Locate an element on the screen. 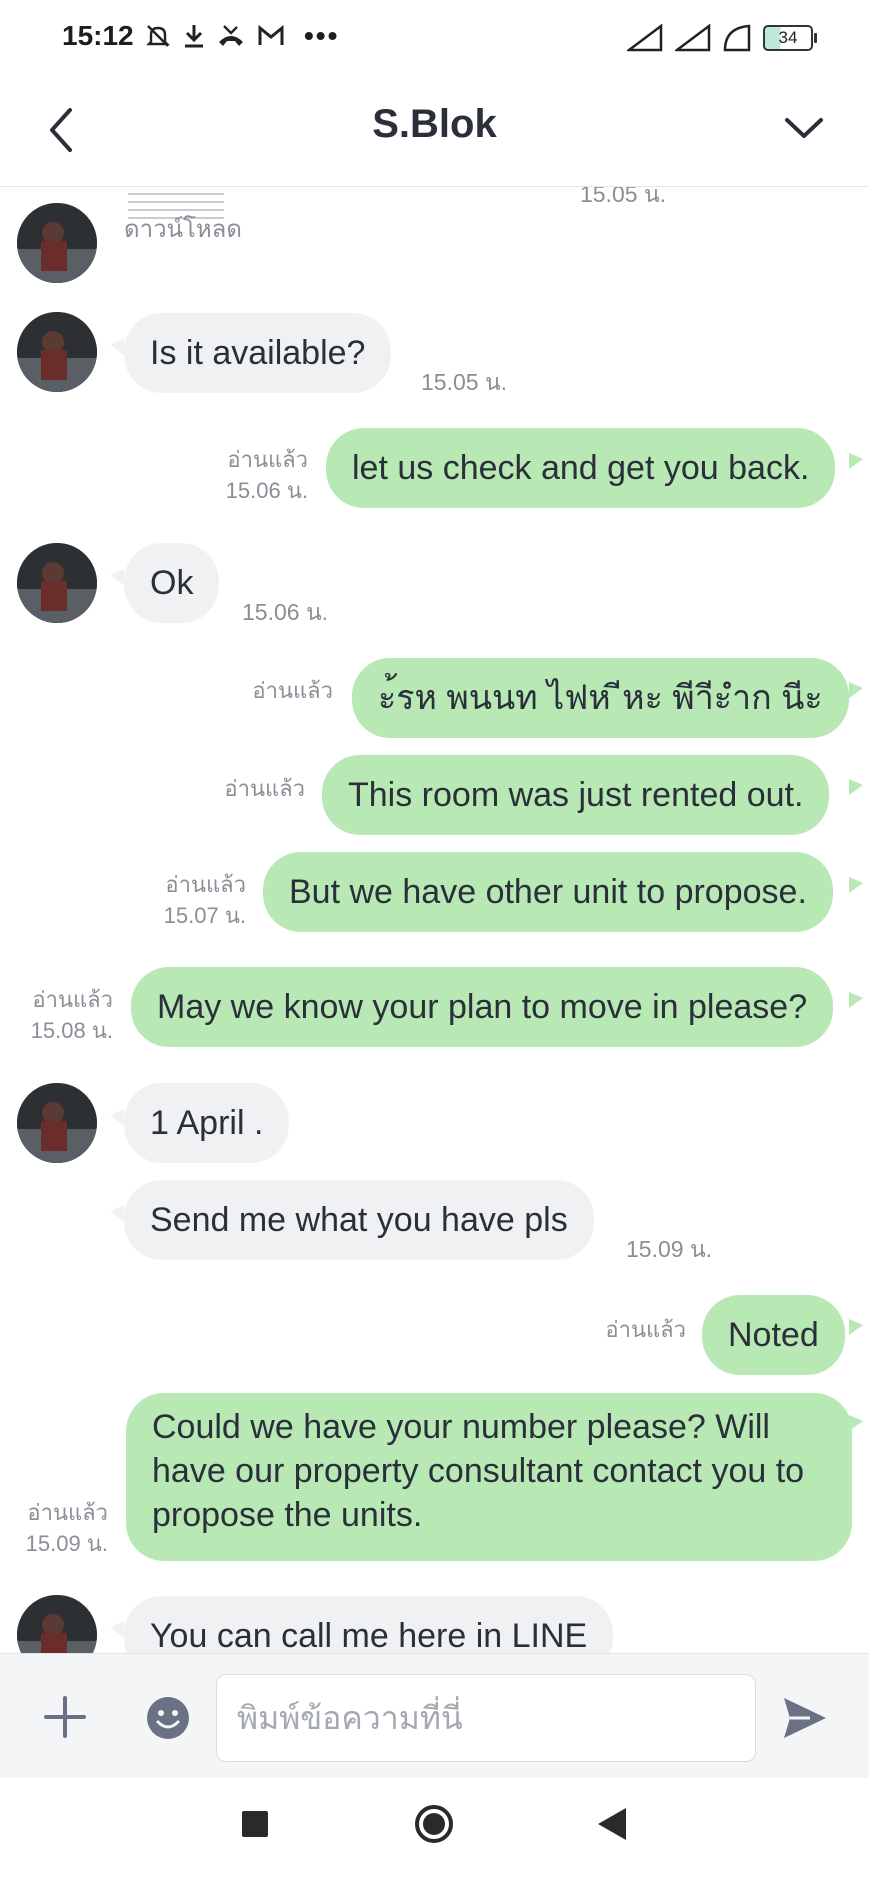  outgoing-message: let us check and get you back. is located at coordinates (581, 468).